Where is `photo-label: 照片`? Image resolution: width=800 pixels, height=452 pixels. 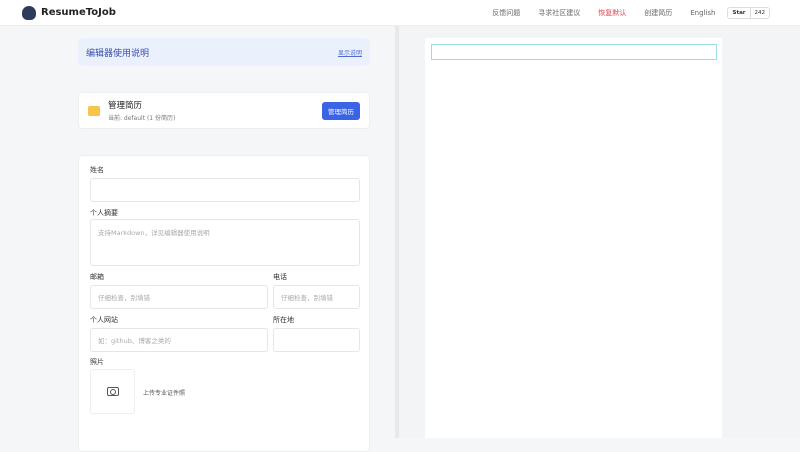
photo-label: 照片 is located at coordinates (97, 362).